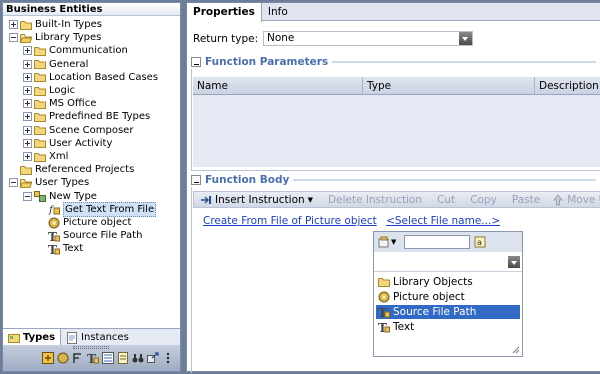 This screenshot has width=600, height=374. I want to click on return-type-value: None, so click(281, 38).